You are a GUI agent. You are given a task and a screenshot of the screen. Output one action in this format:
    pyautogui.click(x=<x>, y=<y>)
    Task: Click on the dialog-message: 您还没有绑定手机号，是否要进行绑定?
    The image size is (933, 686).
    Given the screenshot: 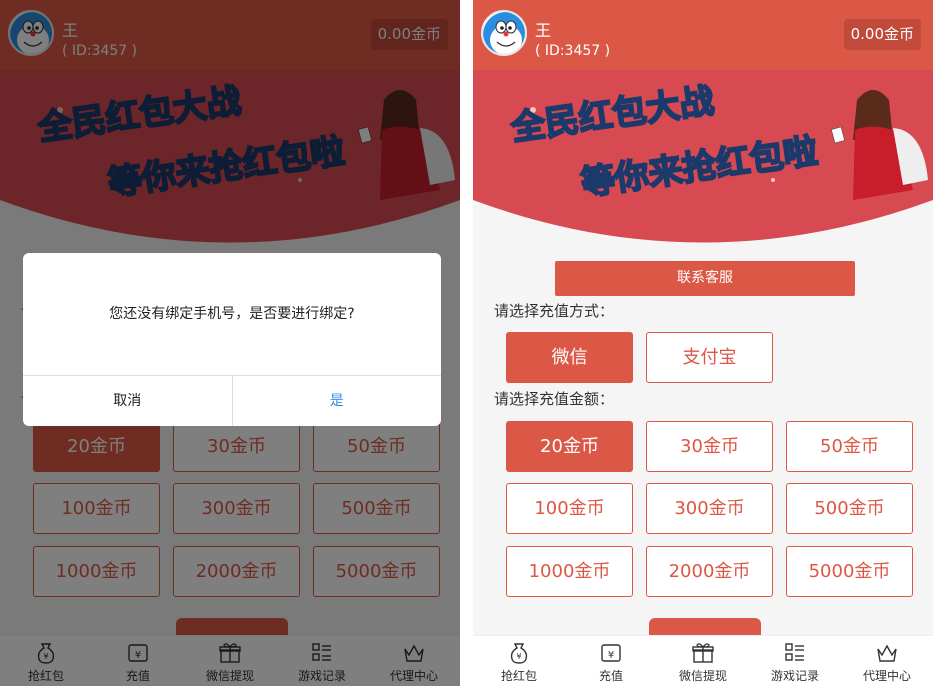 What is the action you would take?
    pyautogui.click(x=232, y=314)
    